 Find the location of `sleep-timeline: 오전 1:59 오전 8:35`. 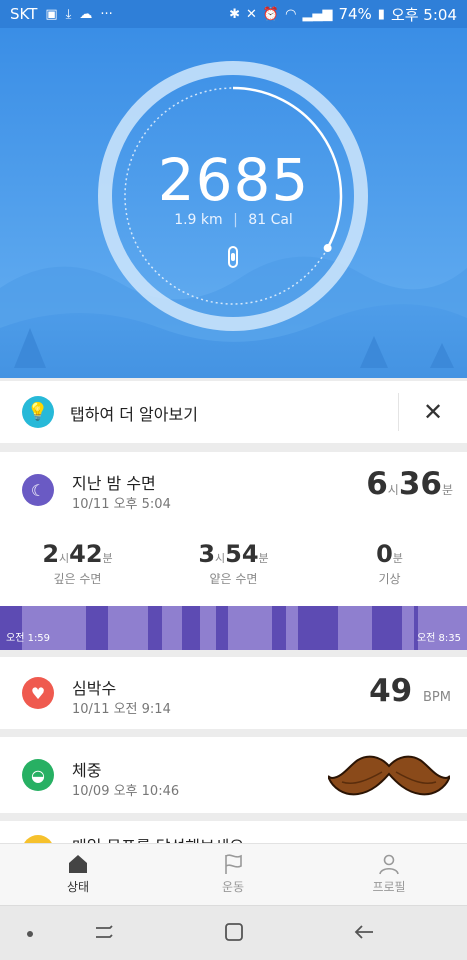

sleep-timeline: 오전 1:59 오전 8:35 is located at coordinates (233, 628).